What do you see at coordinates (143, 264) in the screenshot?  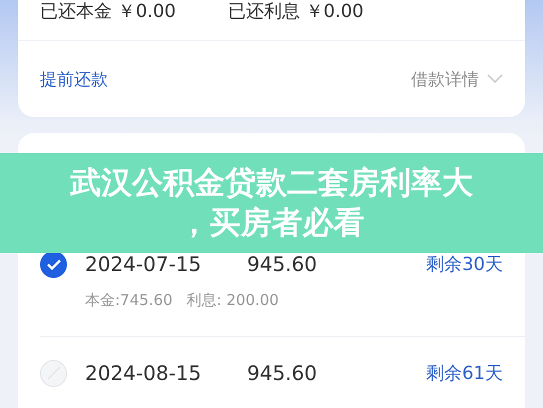 I see `due-date: 2024-07-15` at bounding box center [143, 264].